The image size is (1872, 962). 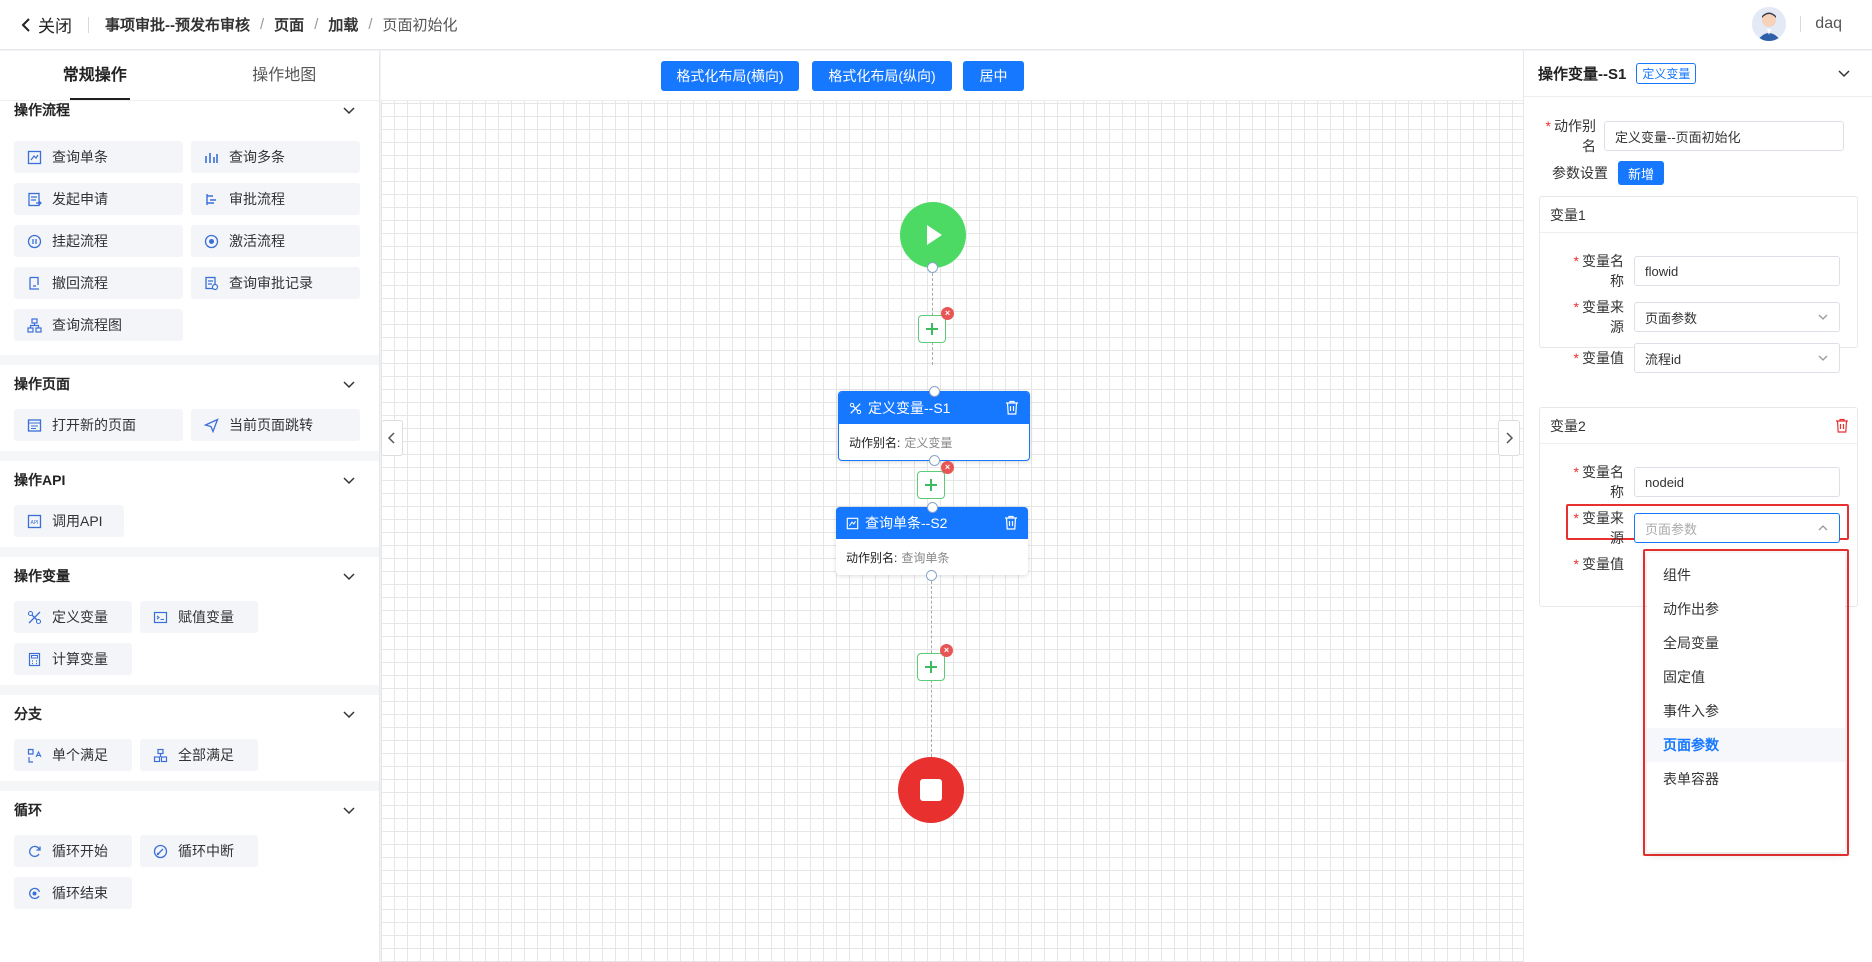 I want to click on group-body-variable: 定义变量 赋值变量 计算变量, so click(x=189, y=635).